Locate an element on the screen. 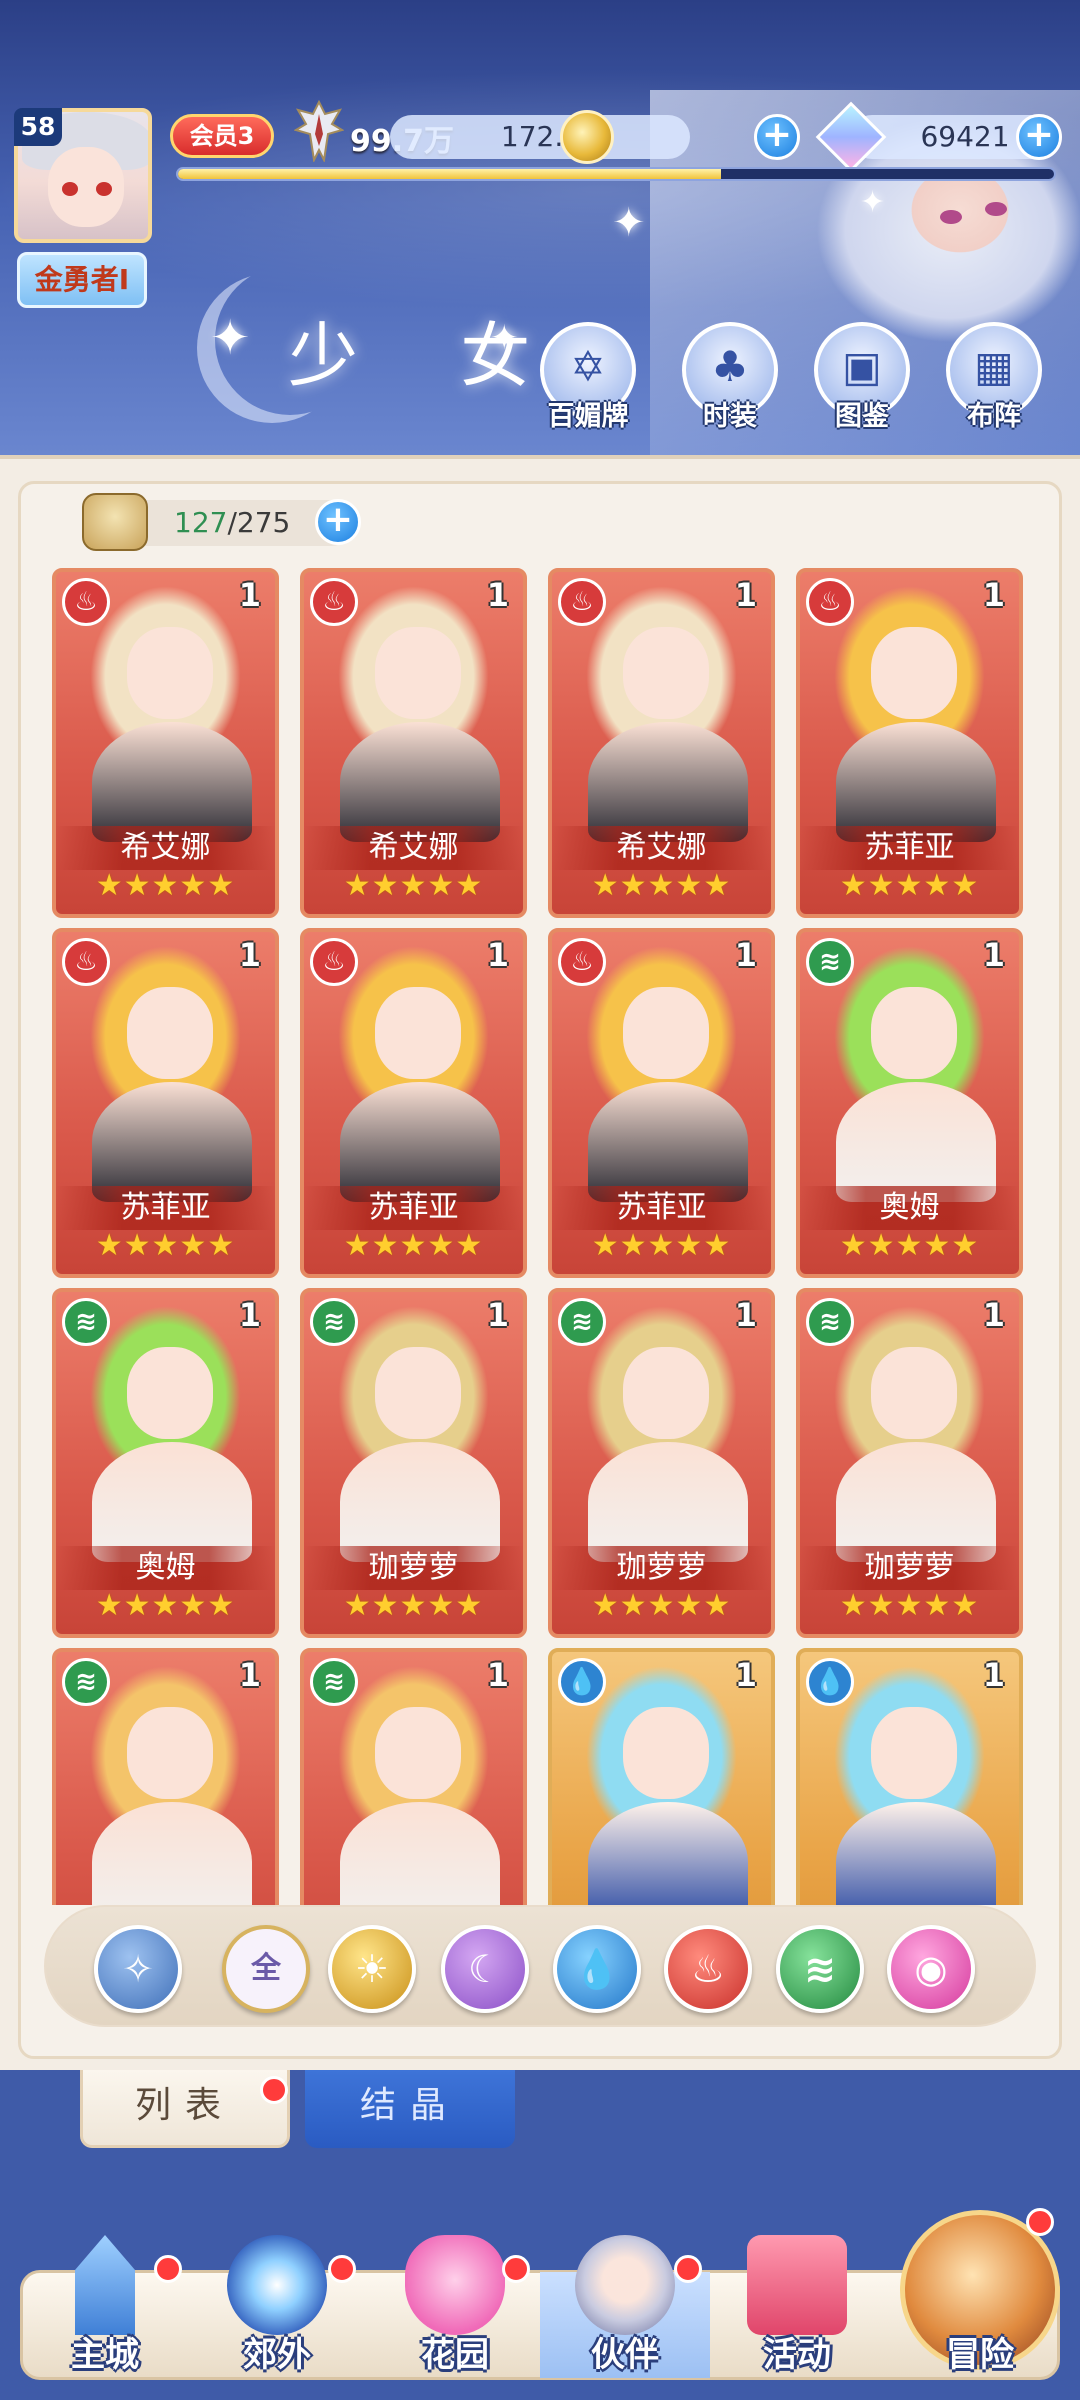 The image size is (1080, 2400). filter-fire-icon: ♨ is located at coordinates (708, 1969).